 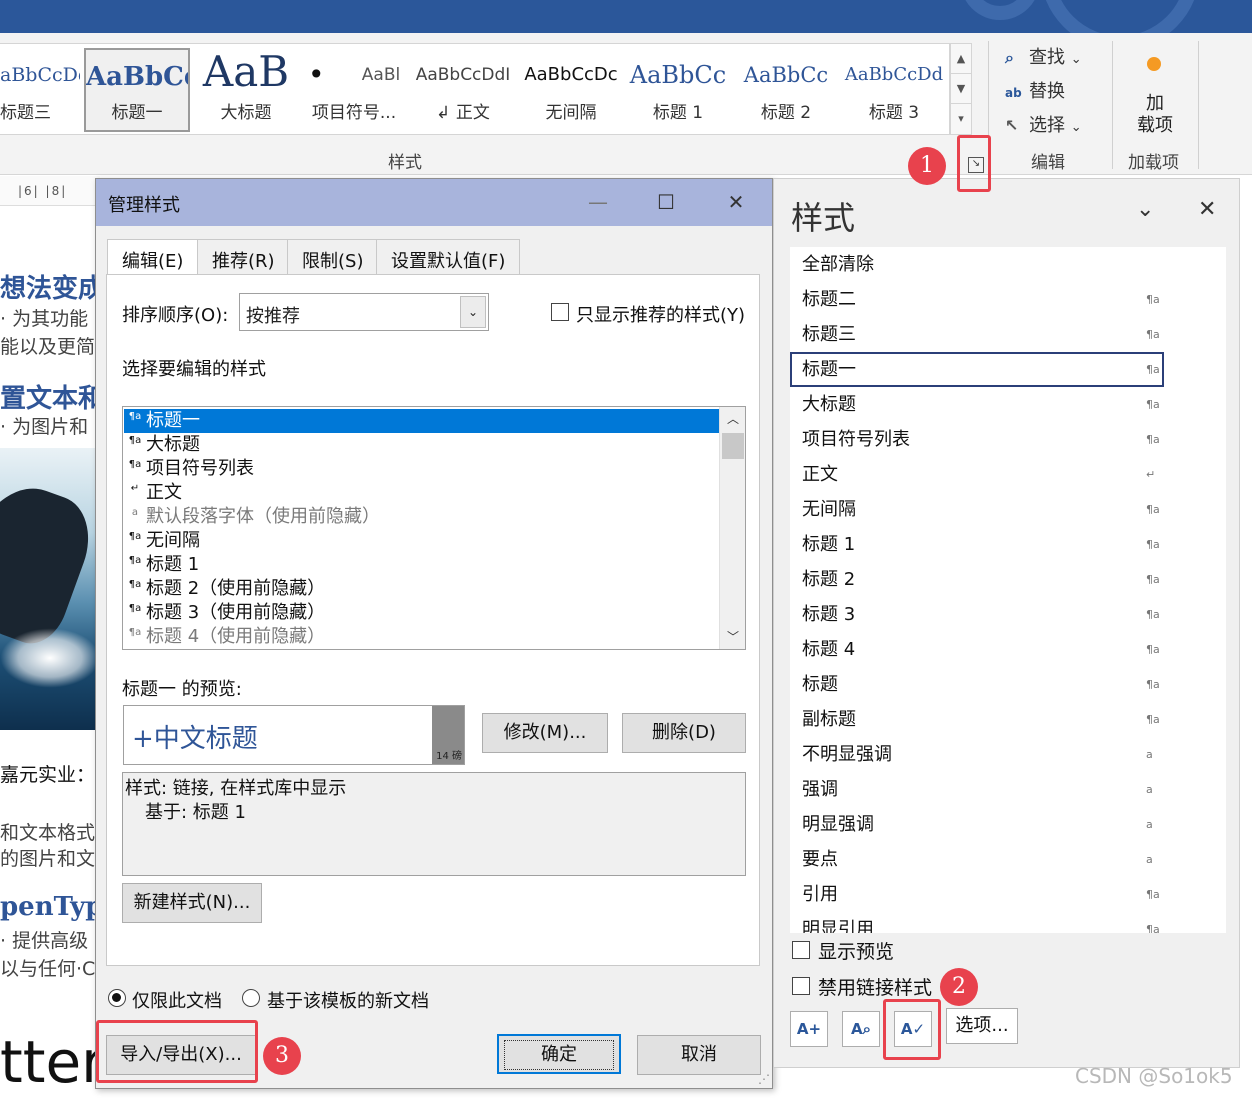 What do you see at coordinates (809, 1029) in the screenshot?
I see `new-style-icon: A+` at bounding box center [809, 1029].